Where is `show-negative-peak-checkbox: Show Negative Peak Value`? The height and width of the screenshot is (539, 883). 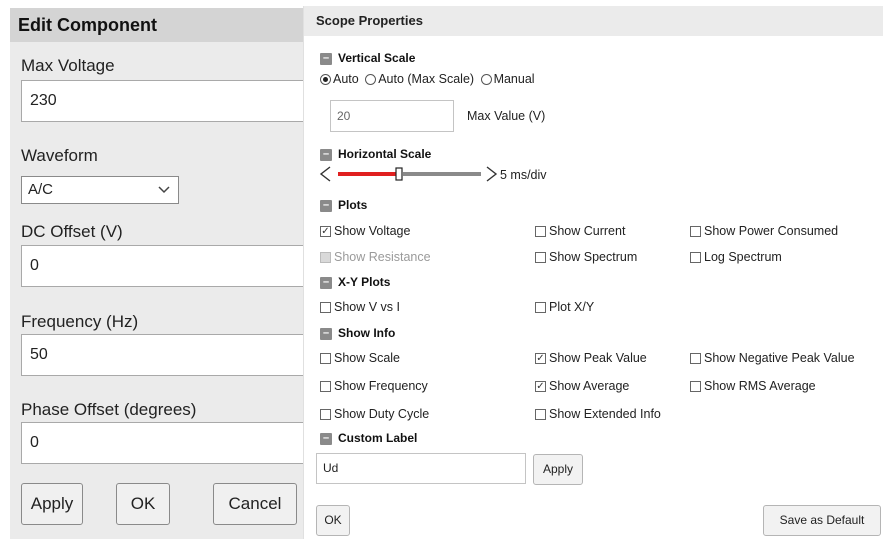
show-negative-peak-checkbox: Show Negative Peak Value is located at coordinates (772, 358).